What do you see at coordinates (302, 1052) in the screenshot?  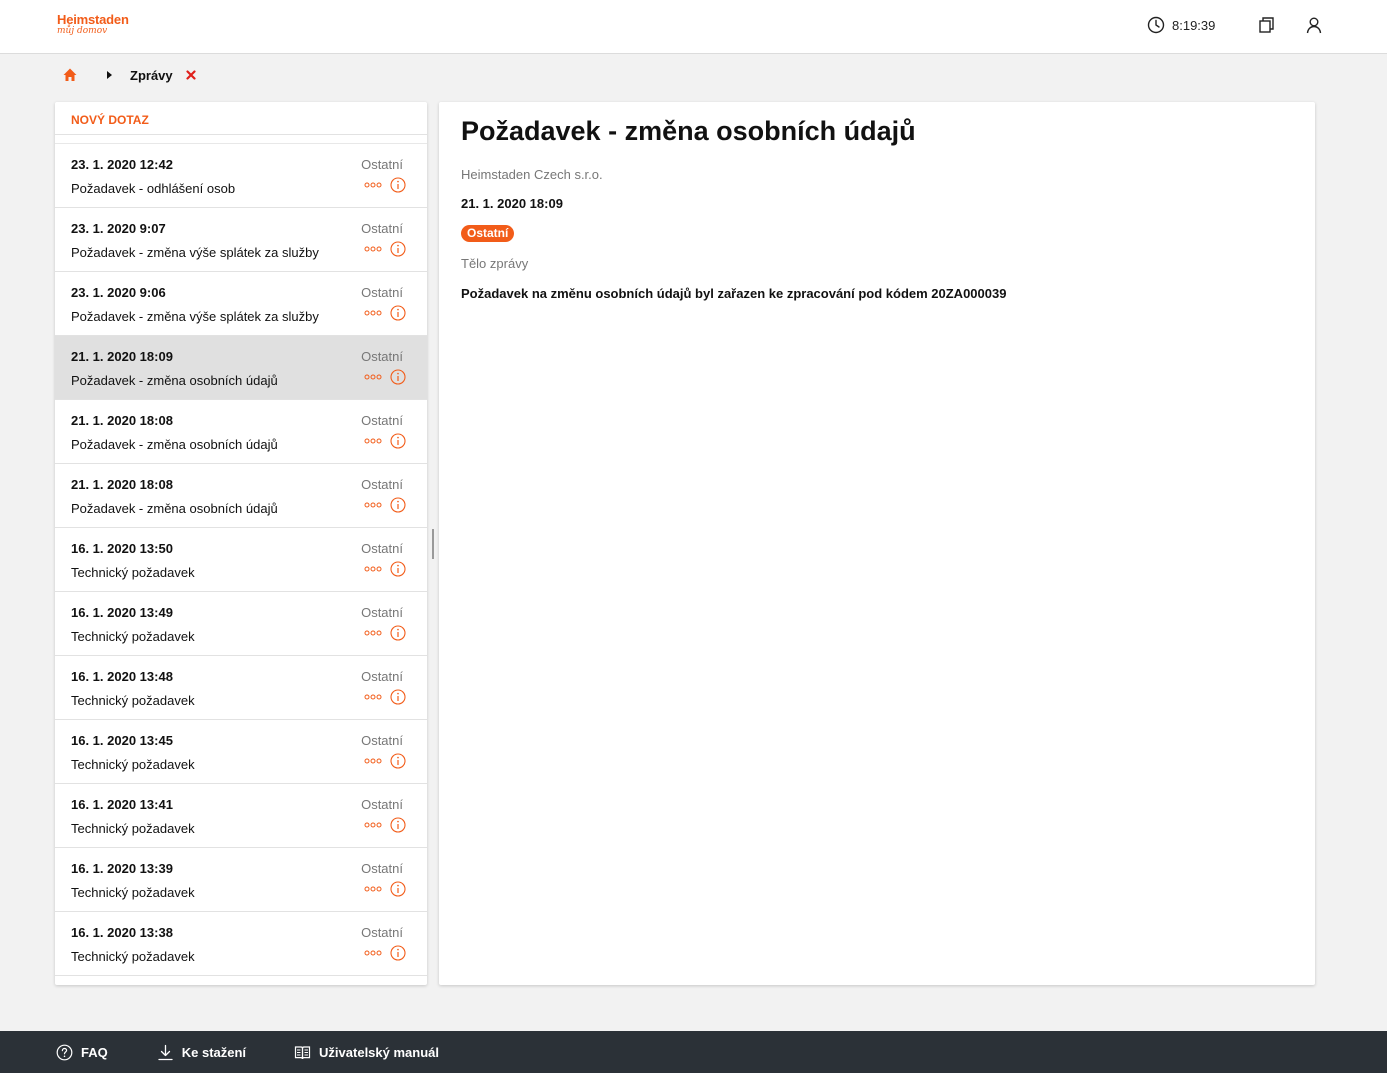 I see `book-icon` at bounding box center [302, 1052].